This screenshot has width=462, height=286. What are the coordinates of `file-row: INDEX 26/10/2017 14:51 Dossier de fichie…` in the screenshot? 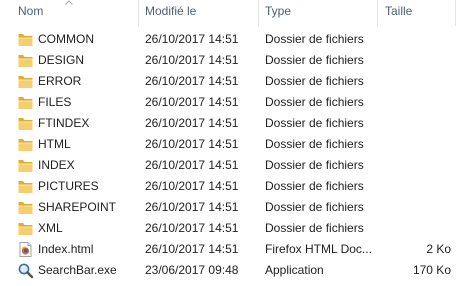 It's located at (231, 165).